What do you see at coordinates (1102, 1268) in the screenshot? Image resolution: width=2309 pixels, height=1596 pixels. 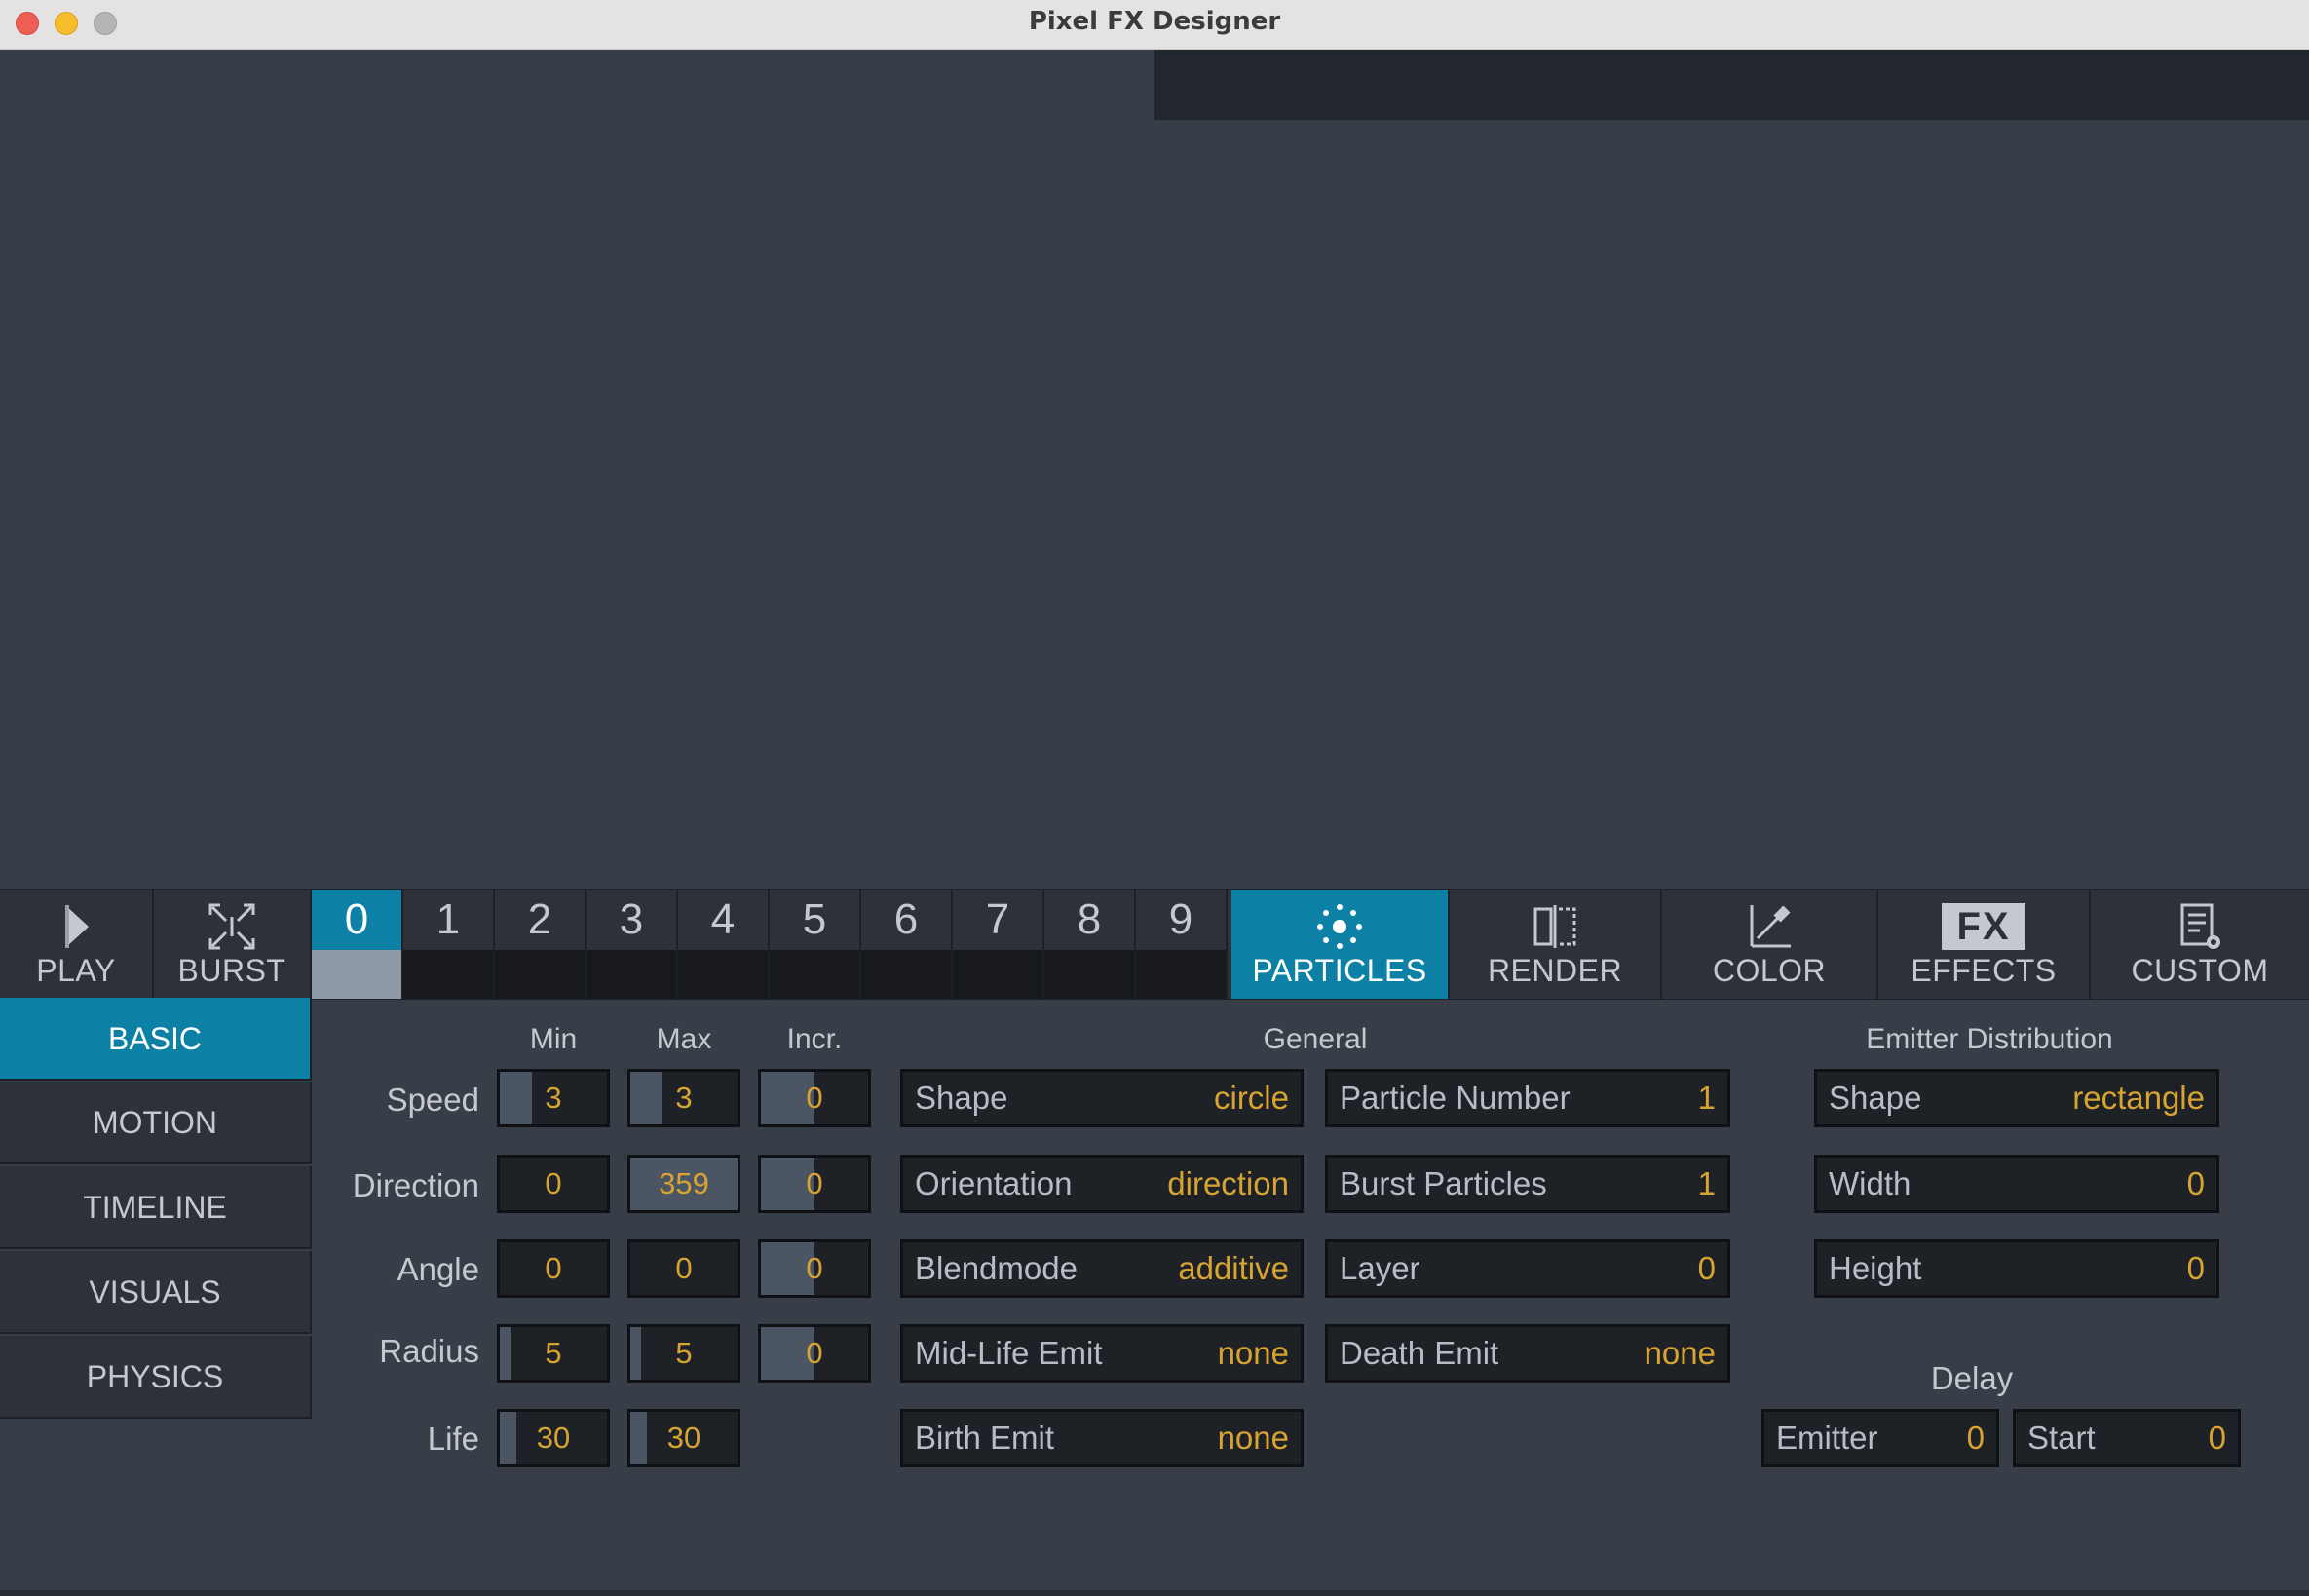 I see `blendmode-field: Blendmode additive` at bounding box center [1102, 1268].